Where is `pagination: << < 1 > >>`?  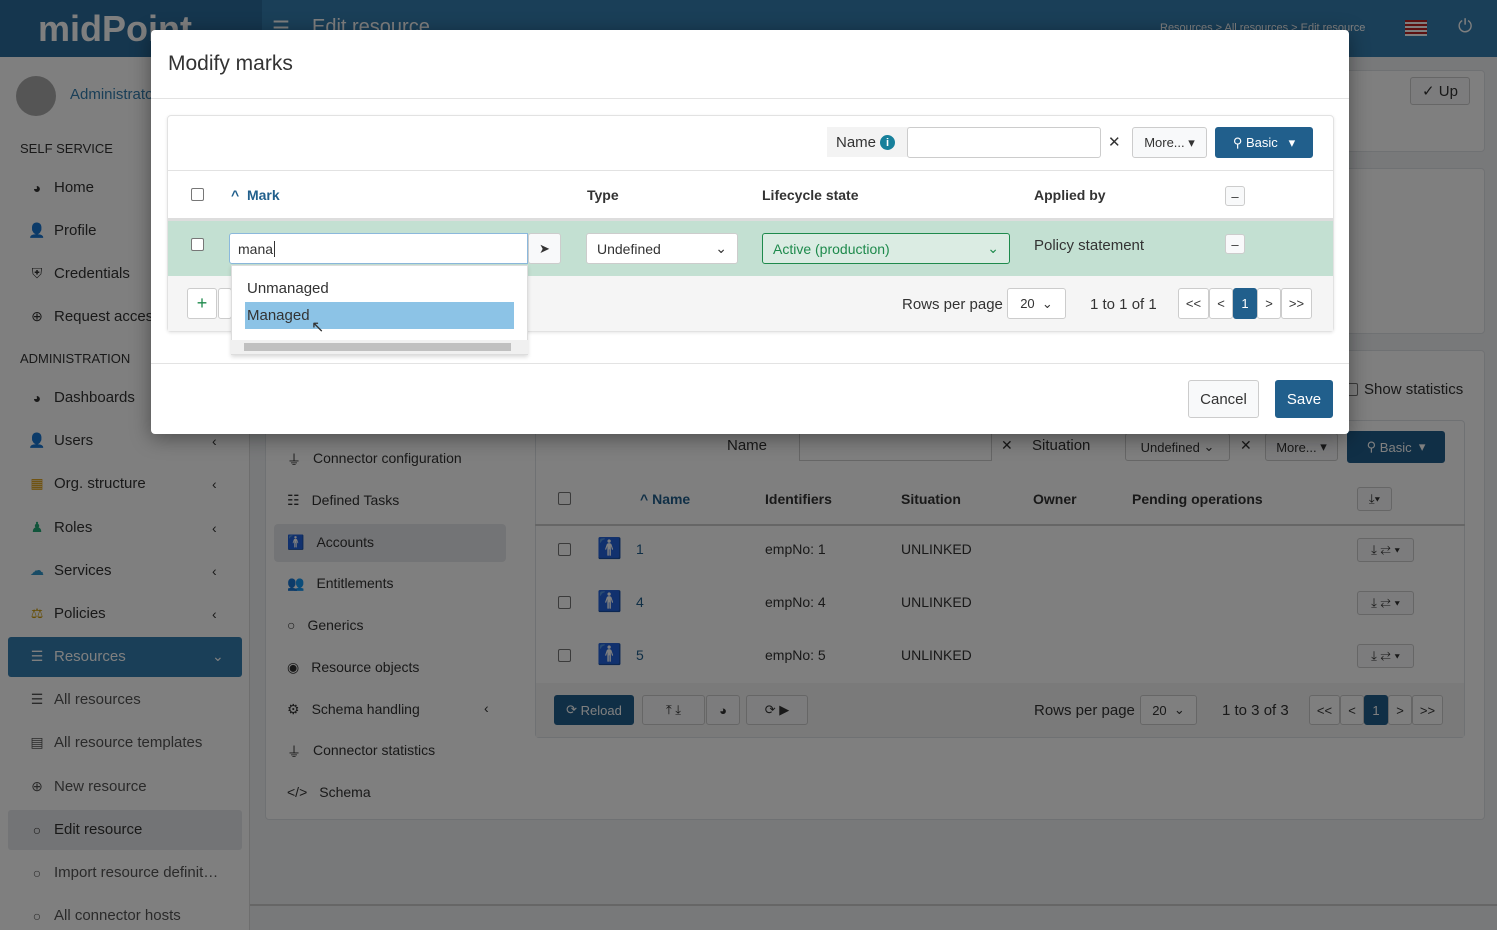 pagination: << < 1 > >> is located at coordinates (1245, 303).